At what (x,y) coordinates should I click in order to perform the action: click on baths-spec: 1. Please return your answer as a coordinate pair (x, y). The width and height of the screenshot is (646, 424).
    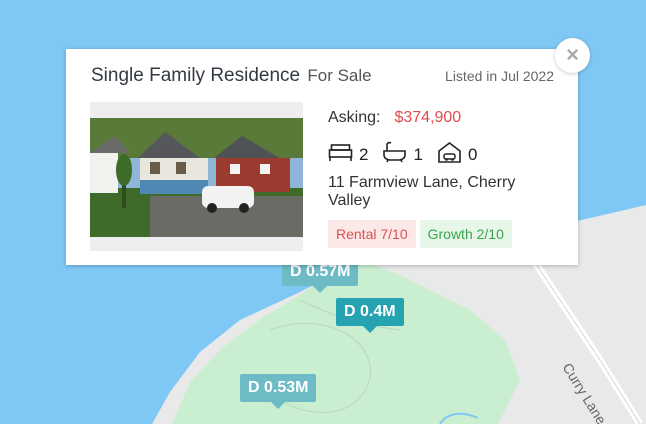
    Looking at the image, I should click on (402, 154).